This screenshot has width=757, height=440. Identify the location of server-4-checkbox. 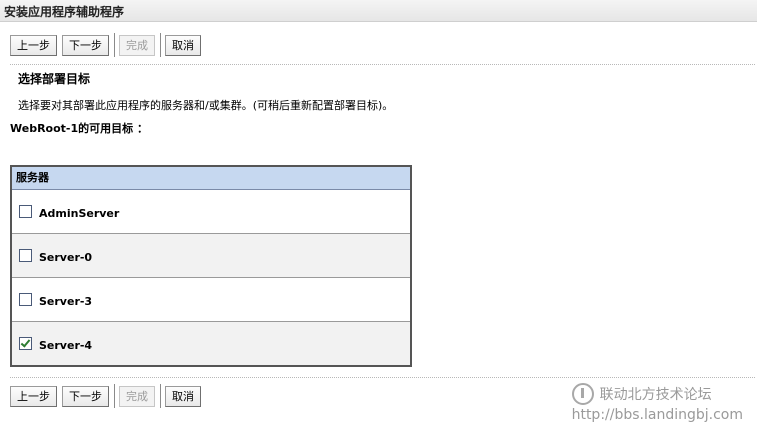
(25, 343).